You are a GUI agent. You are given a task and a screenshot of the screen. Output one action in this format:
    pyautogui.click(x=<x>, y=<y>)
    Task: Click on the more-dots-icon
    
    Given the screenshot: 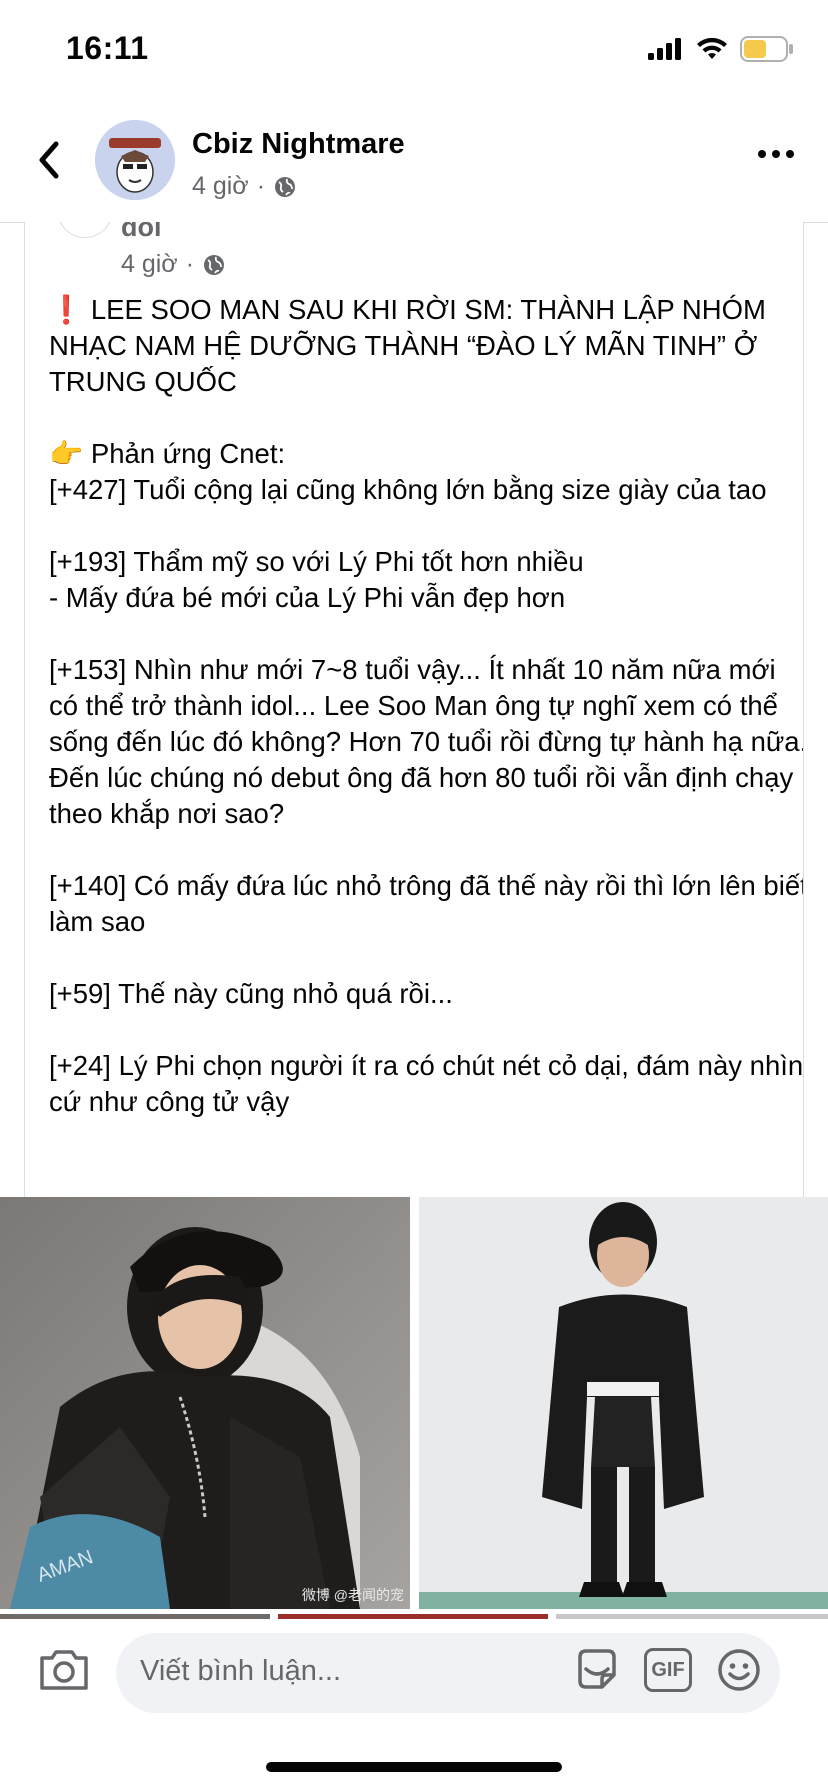 What is the action you would take?
    pyautogui.click(x=776, y=154)
    